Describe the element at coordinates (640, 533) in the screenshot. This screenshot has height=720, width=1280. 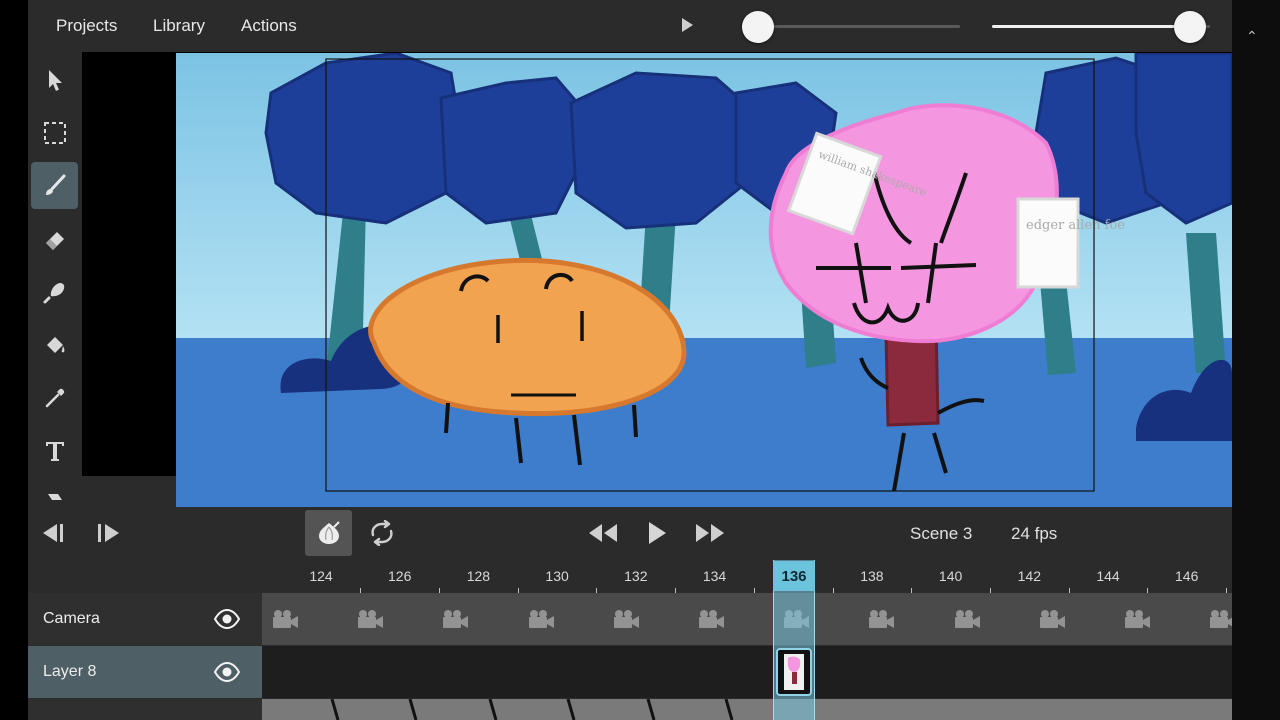
I see `transport-bar: Scene 3 24 fps` at that location.